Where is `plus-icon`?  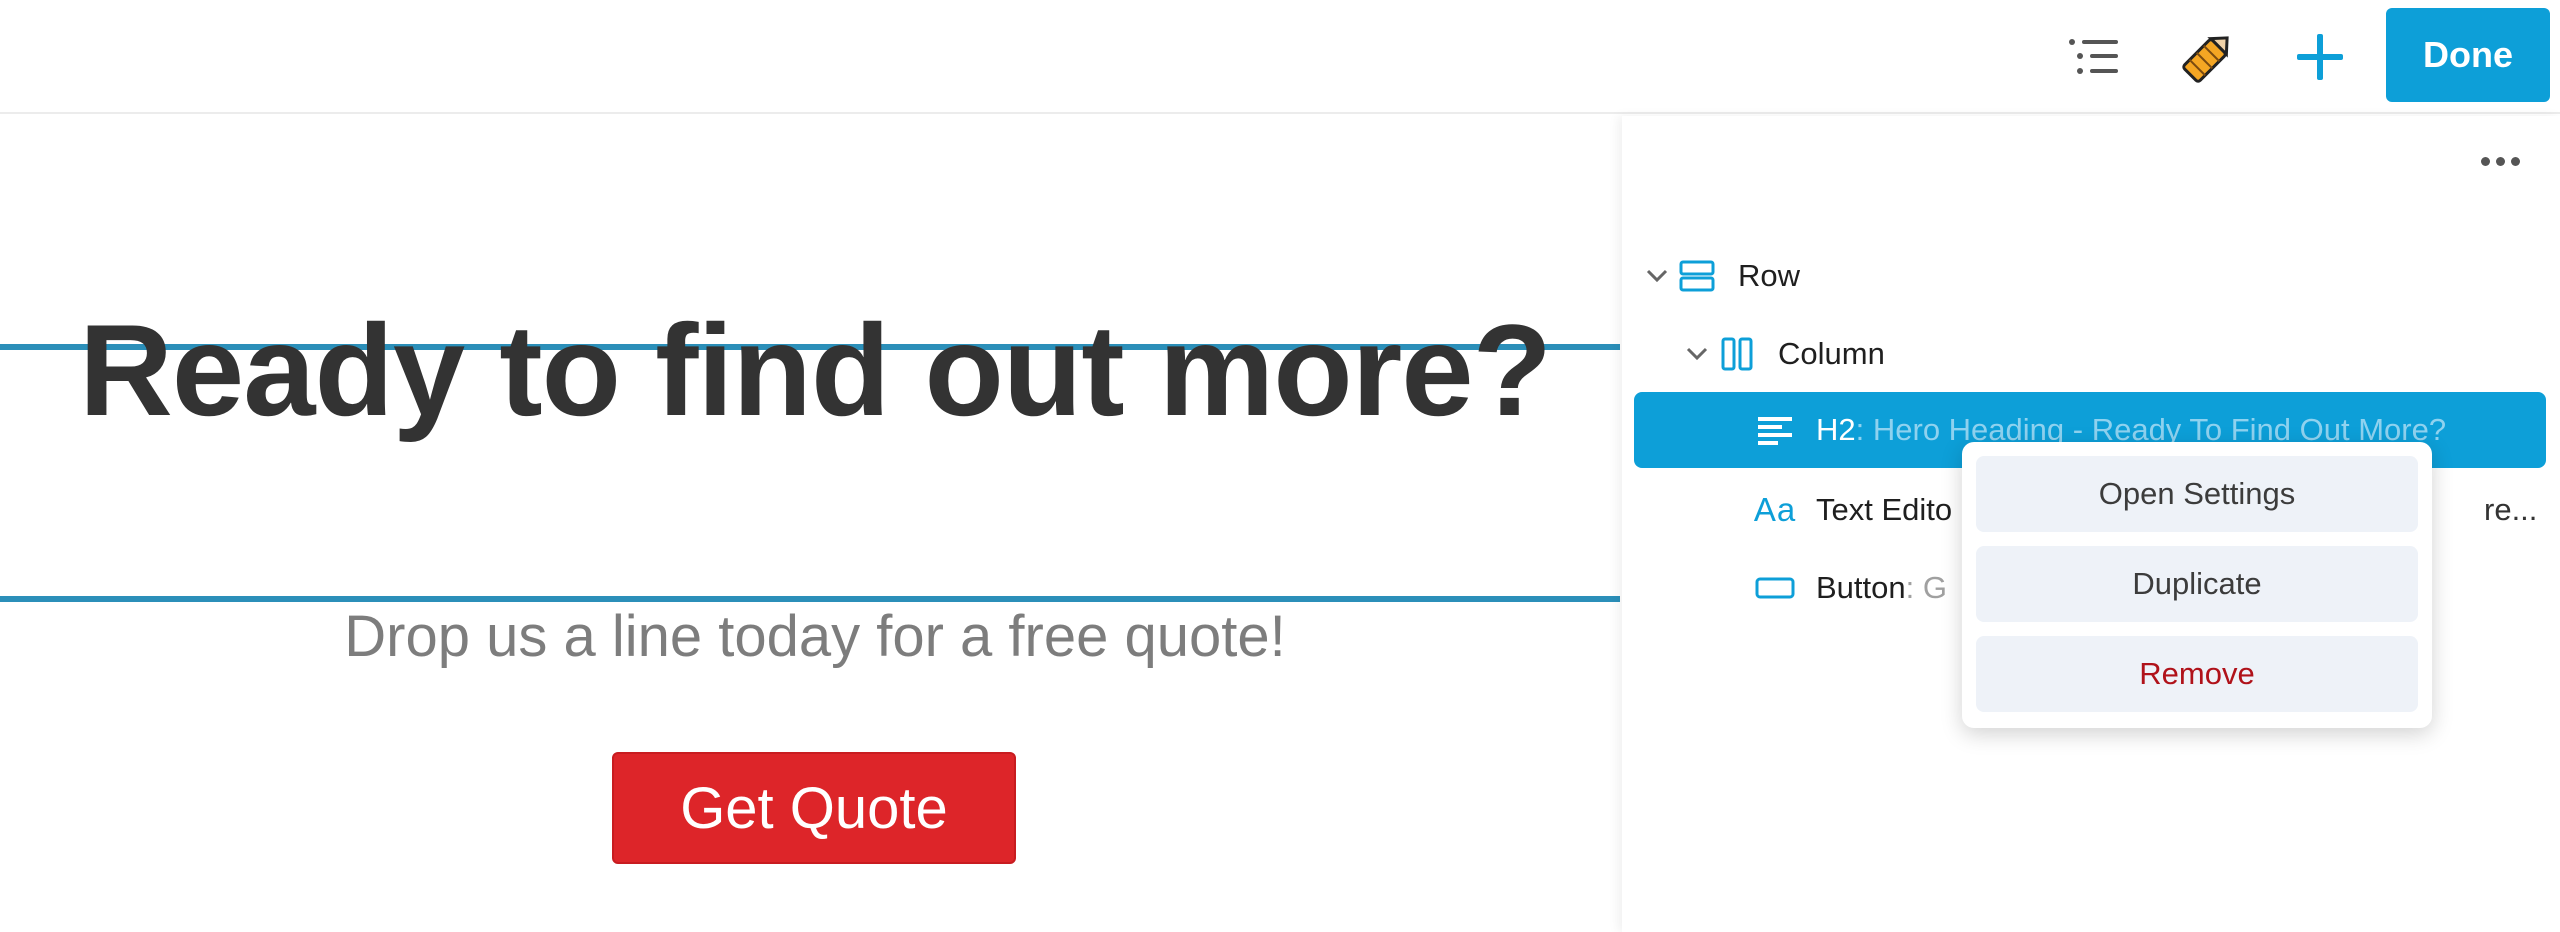 plus-icon is located at coordinates (2320, 57).